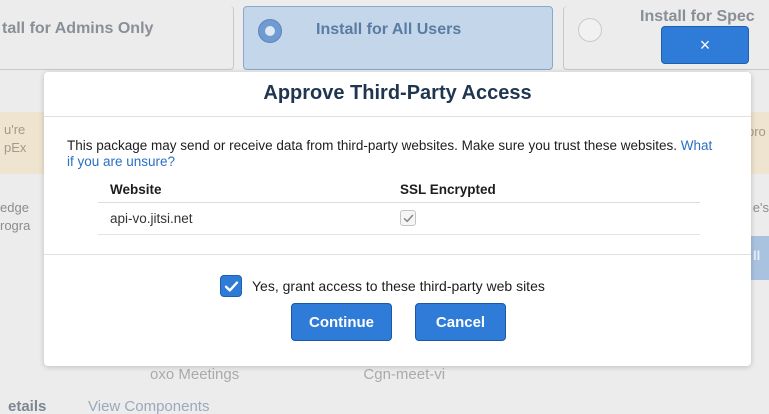  What do you see at coordinates (15, 129) in the screenshot?
I see `background-text: u're` at bounding box center [15, 129].